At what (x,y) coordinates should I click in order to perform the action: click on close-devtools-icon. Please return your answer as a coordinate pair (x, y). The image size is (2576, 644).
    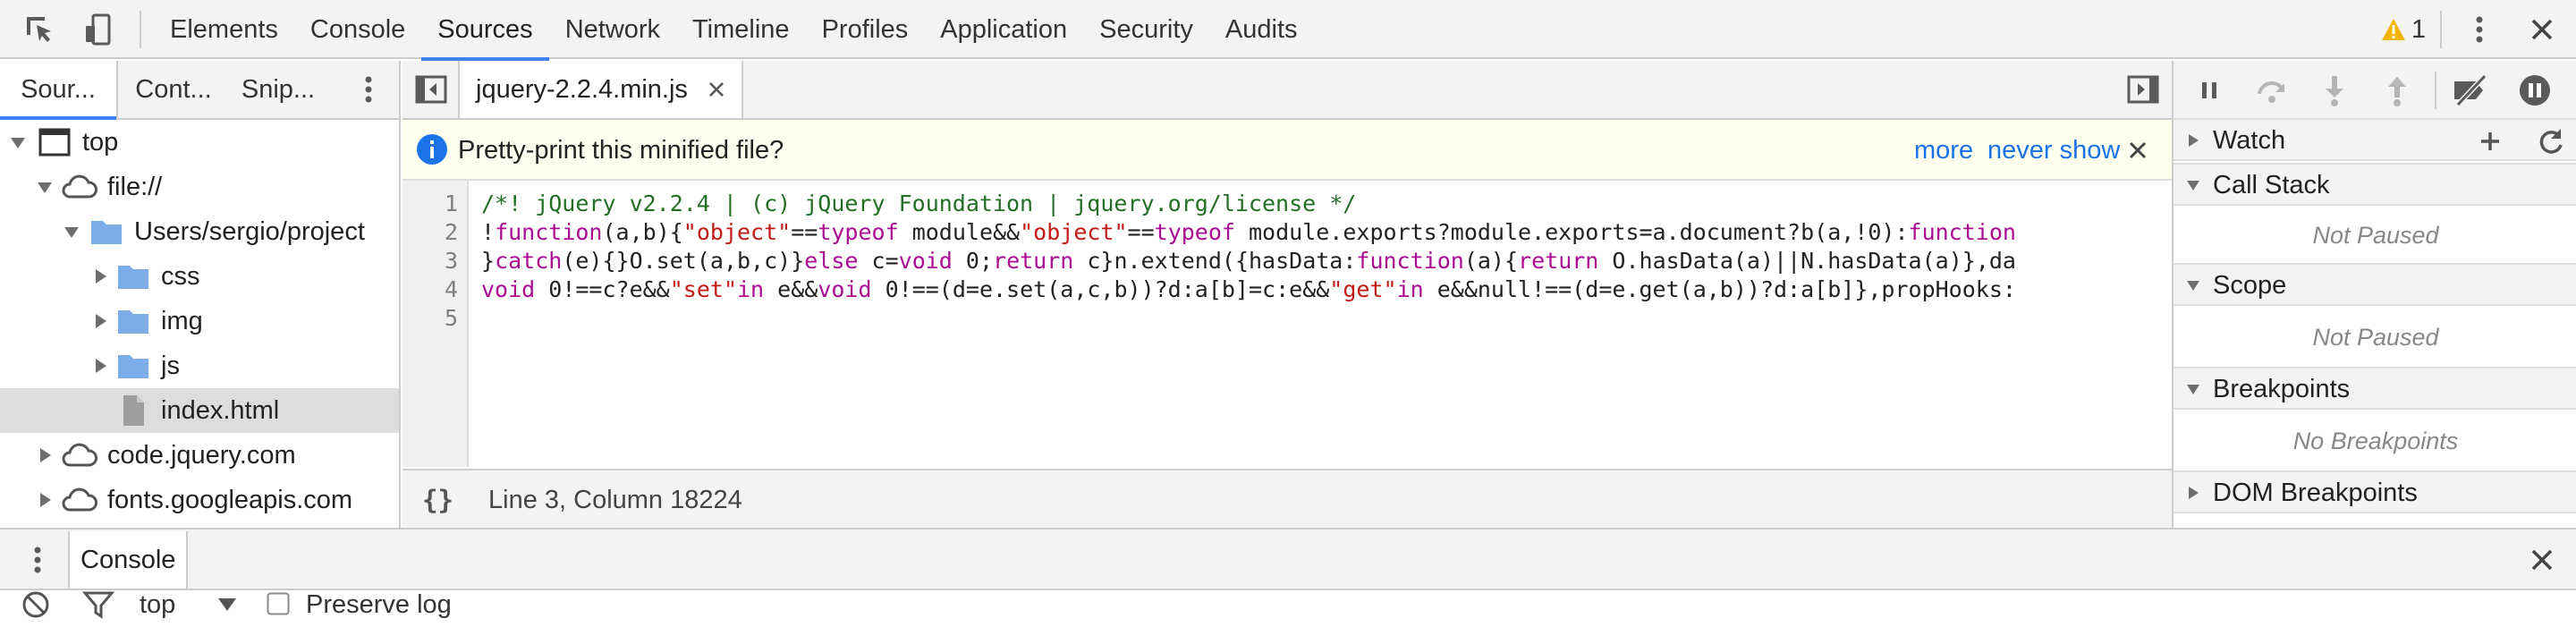
    Looking at the image, I should click on (2542, 29).